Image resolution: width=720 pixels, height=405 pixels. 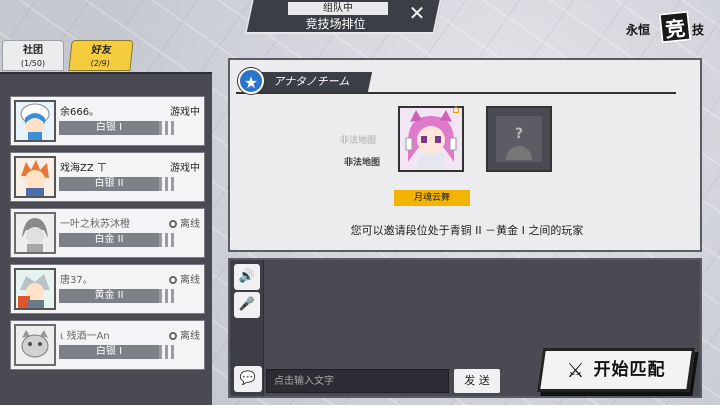 What do you see at coordinates (467, 230) in the screenshot?
I see `invite-rank-note: 您可以邀请段位处于青铜 II －黄金 I 之间的玩家` at bounding box center [467, 230].